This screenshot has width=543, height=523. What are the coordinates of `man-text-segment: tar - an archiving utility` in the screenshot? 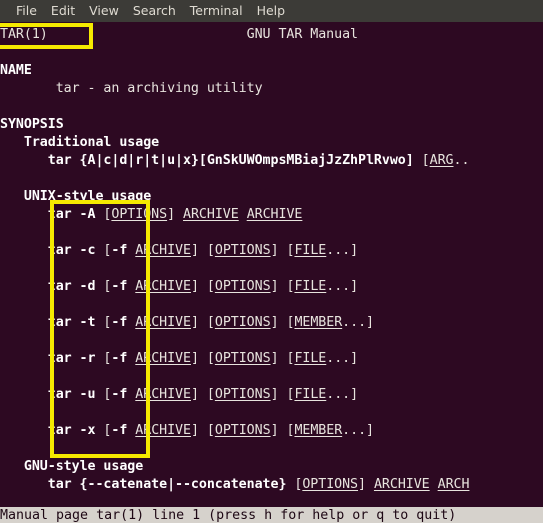 It's located at (131, 88).